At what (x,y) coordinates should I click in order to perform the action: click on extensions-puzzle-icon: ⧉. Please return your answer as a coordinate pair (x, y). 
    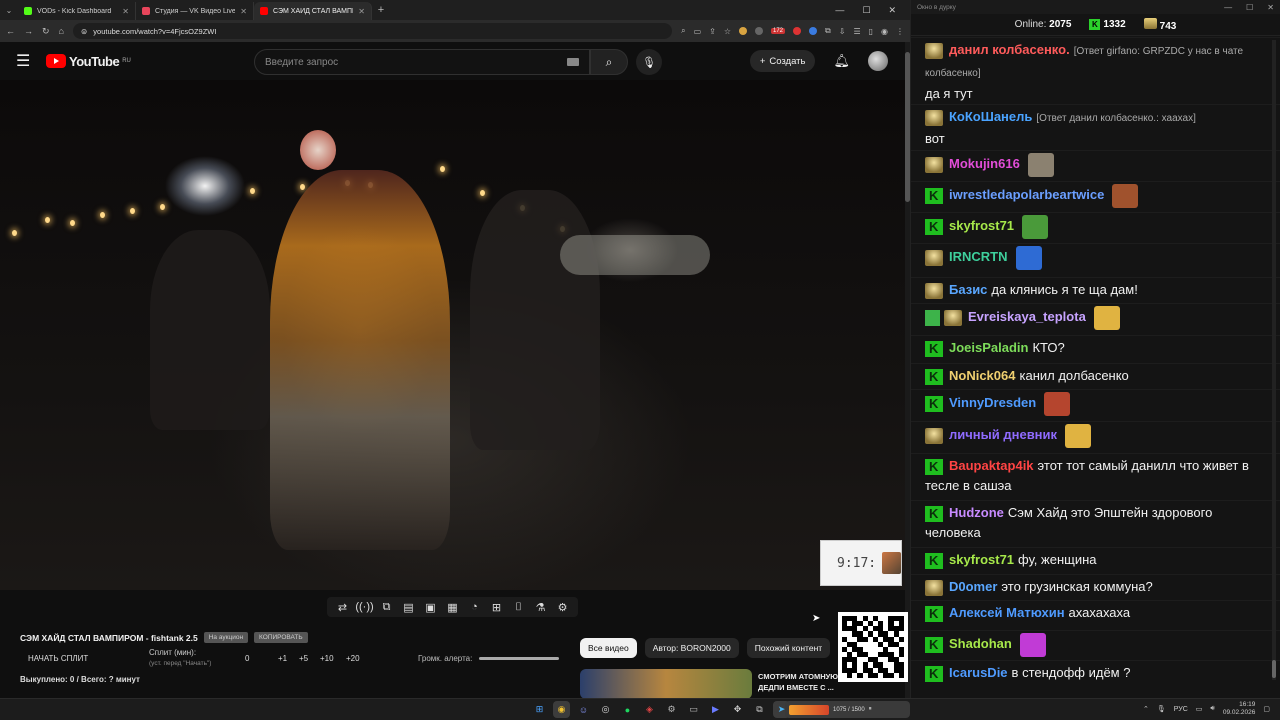
    Looking at the image, I should click on (828, 31).